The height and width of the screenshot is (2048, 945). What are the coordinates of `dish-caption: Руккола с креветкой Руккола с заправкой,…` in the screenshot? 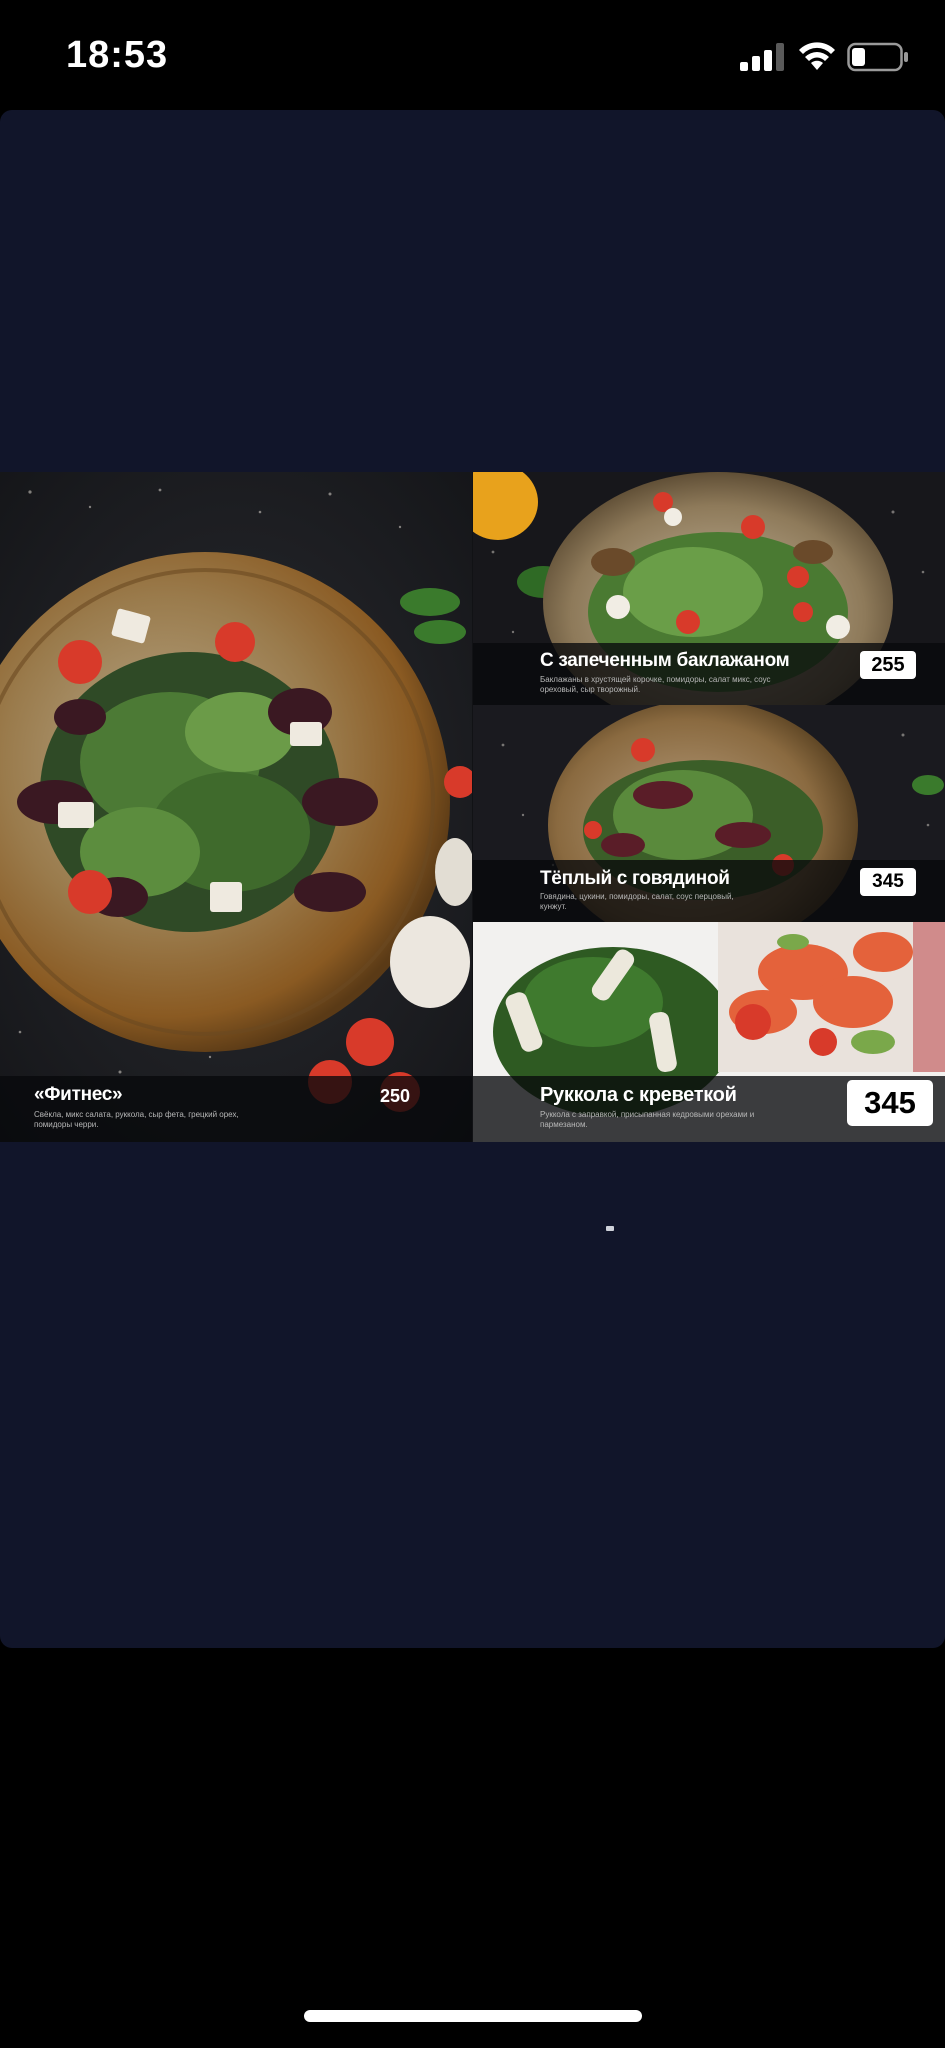 It's located at (709, 1109).